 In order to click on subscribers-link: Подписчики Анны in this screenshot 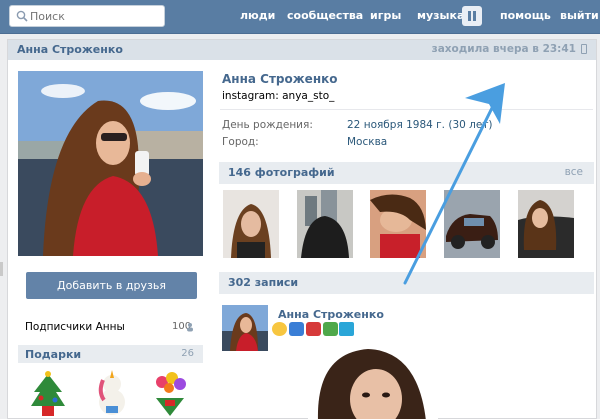, I will do `click(75, 327)`.